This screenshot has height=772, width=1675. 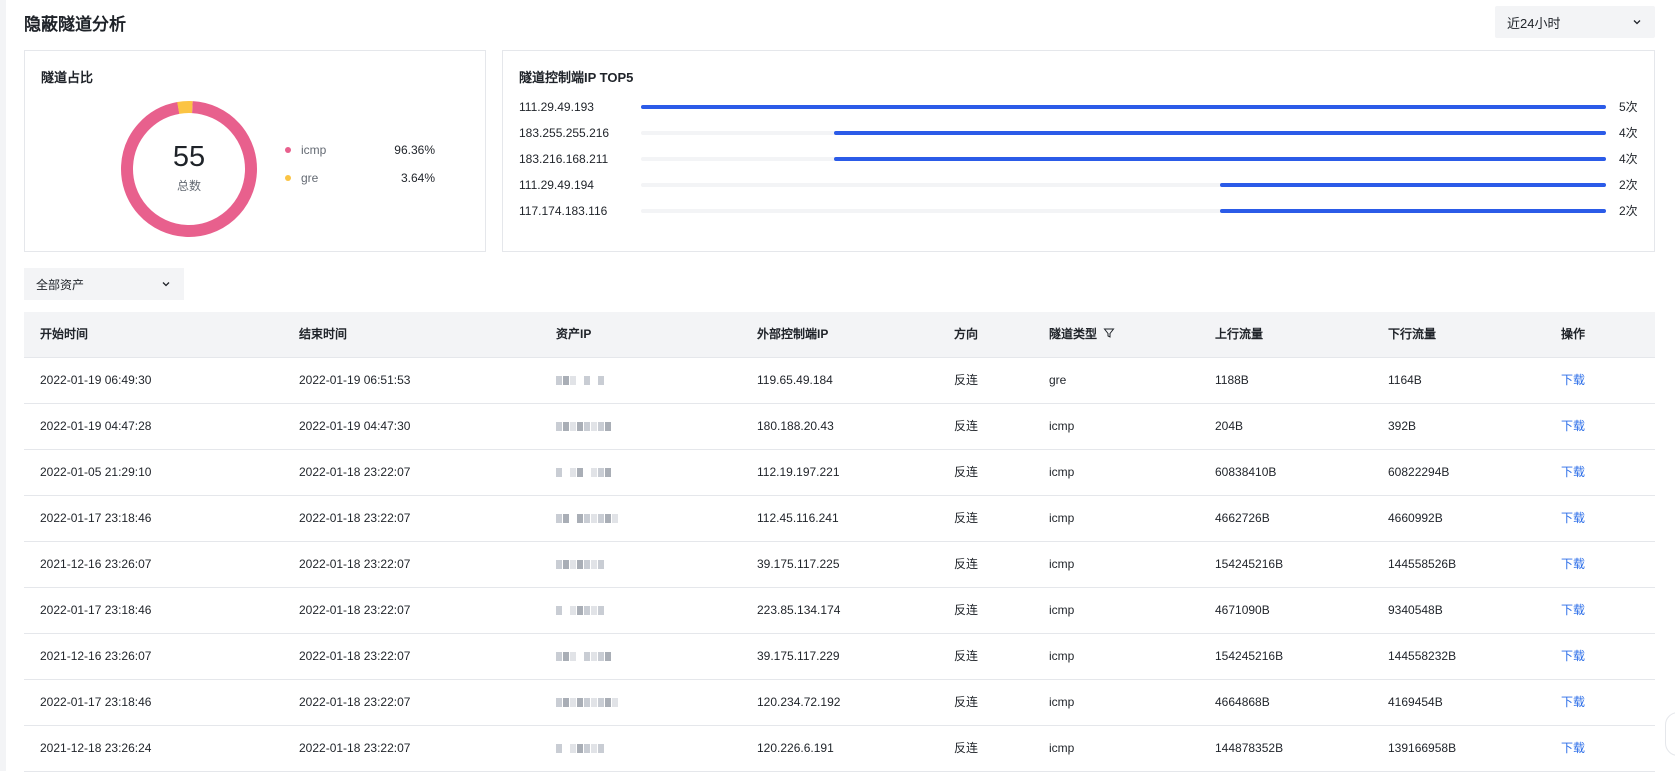 I want to click on cell-start-time: 2022-01-17 23:18:46, so click(x=96, y=702).